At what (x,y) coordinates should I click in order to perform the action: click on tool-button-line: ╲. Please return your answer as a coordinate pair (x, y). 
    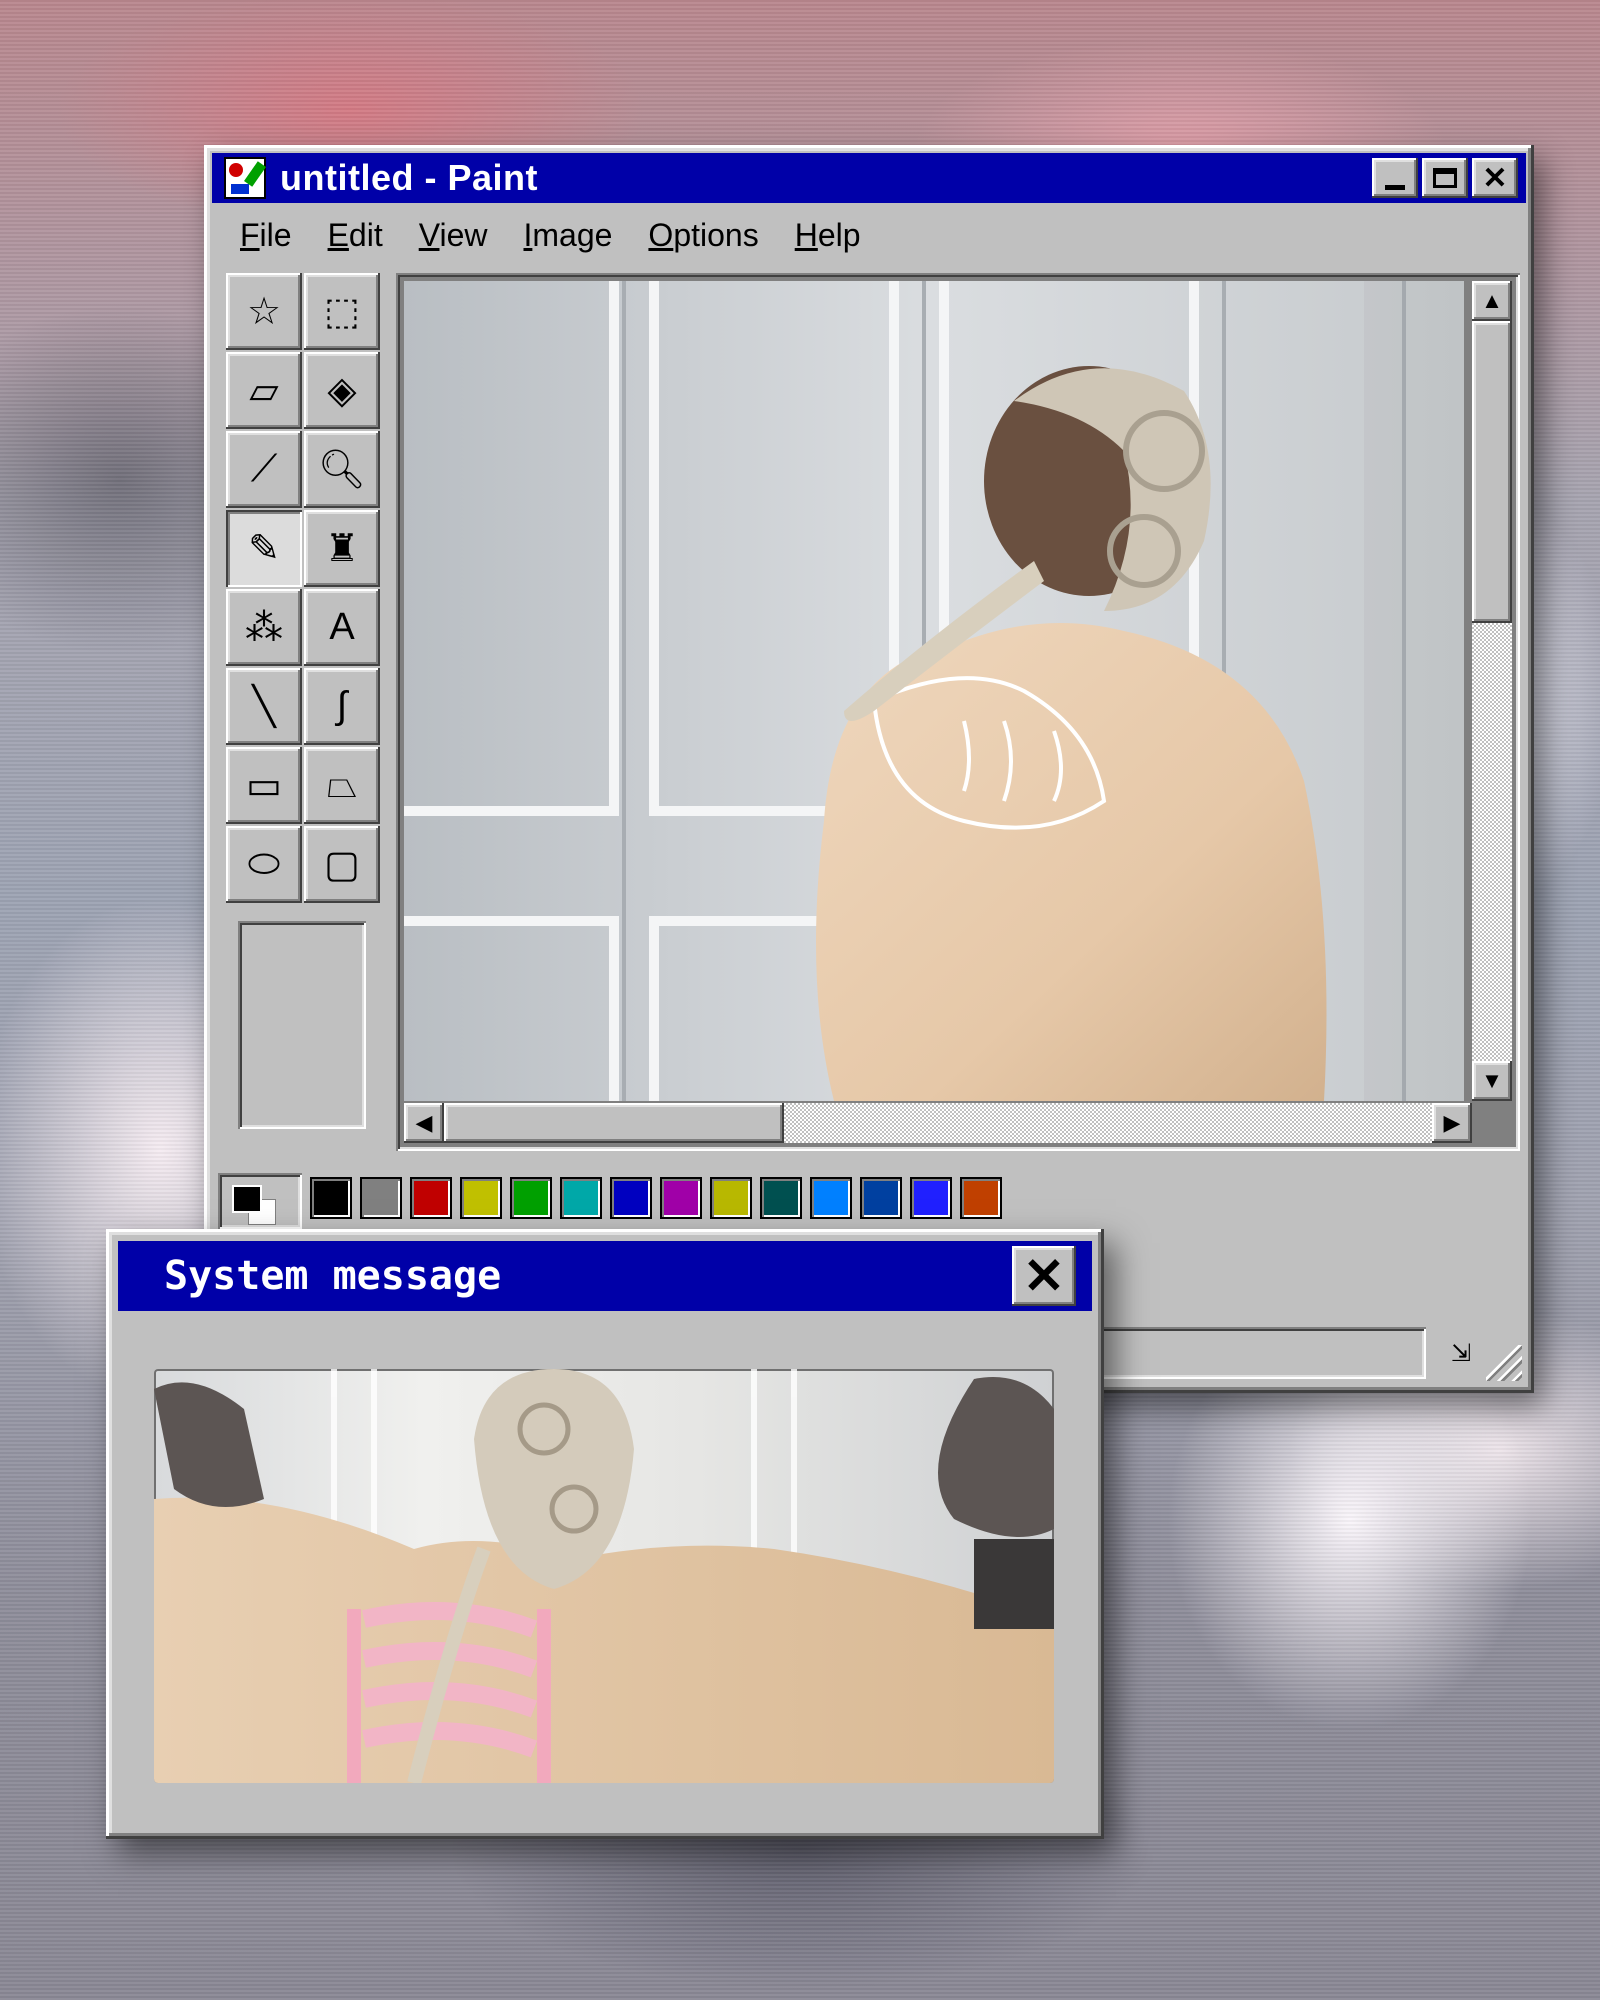
    Looking at the image, I should click on (264, 706).